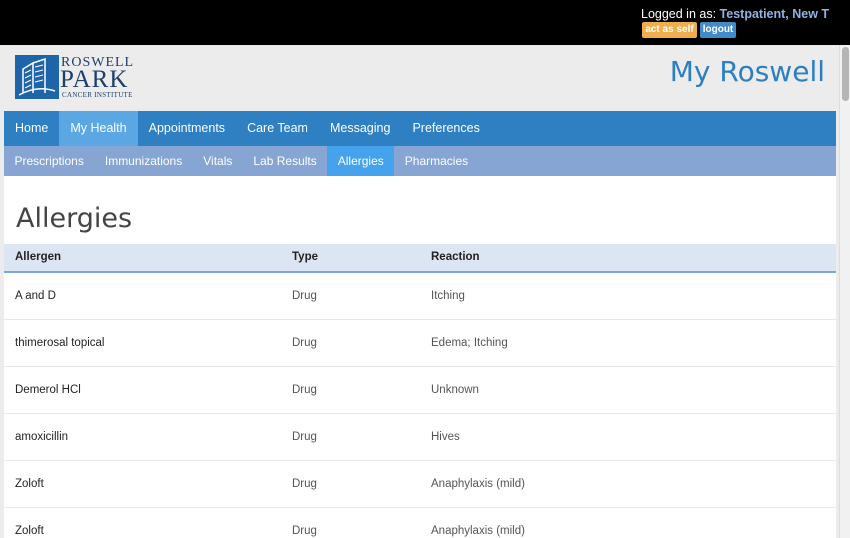 The height and width of the screenshot is (538, 850). Describe the element at coordinates (48, 390) in the screenshot. I see `cell-allergen: Demerol HCl` at that location.